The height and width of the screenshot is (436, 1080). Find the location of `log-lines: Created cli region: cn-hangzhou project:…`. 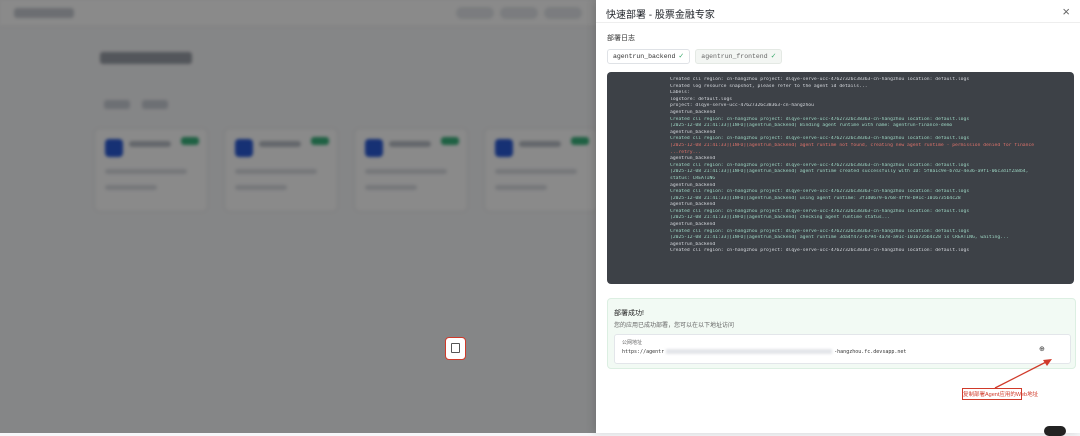

log-lines: Created cli region: cn-hangzhou project:… is located at coordinates (868, 166).